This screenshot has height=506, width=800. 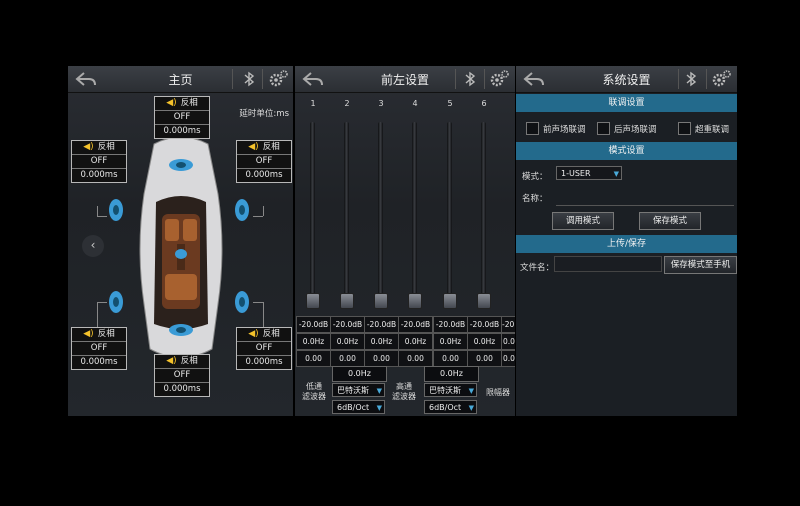 What do you see at coordinates (608, 264) in the screenshot?
I see `filename-input` at bounding box center [608, 264].